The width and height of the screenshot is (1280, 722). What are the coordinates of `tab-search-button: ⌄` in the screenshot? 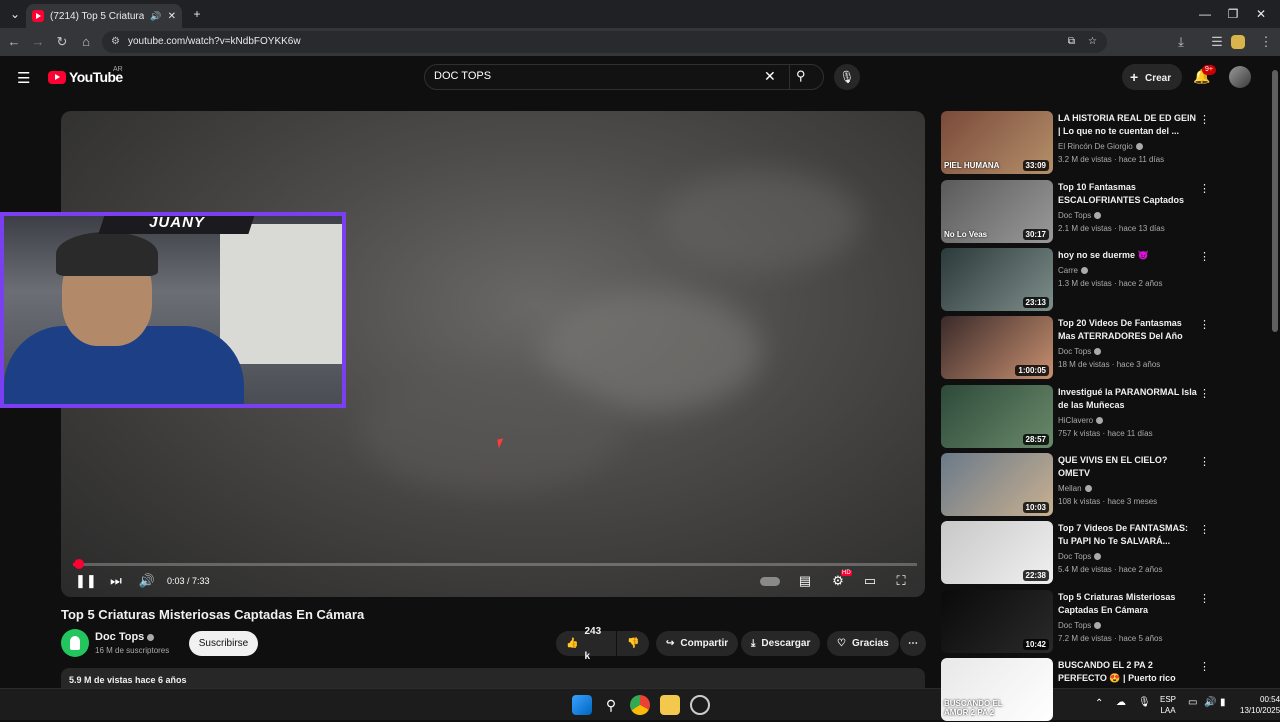 It's located at (15, 14).